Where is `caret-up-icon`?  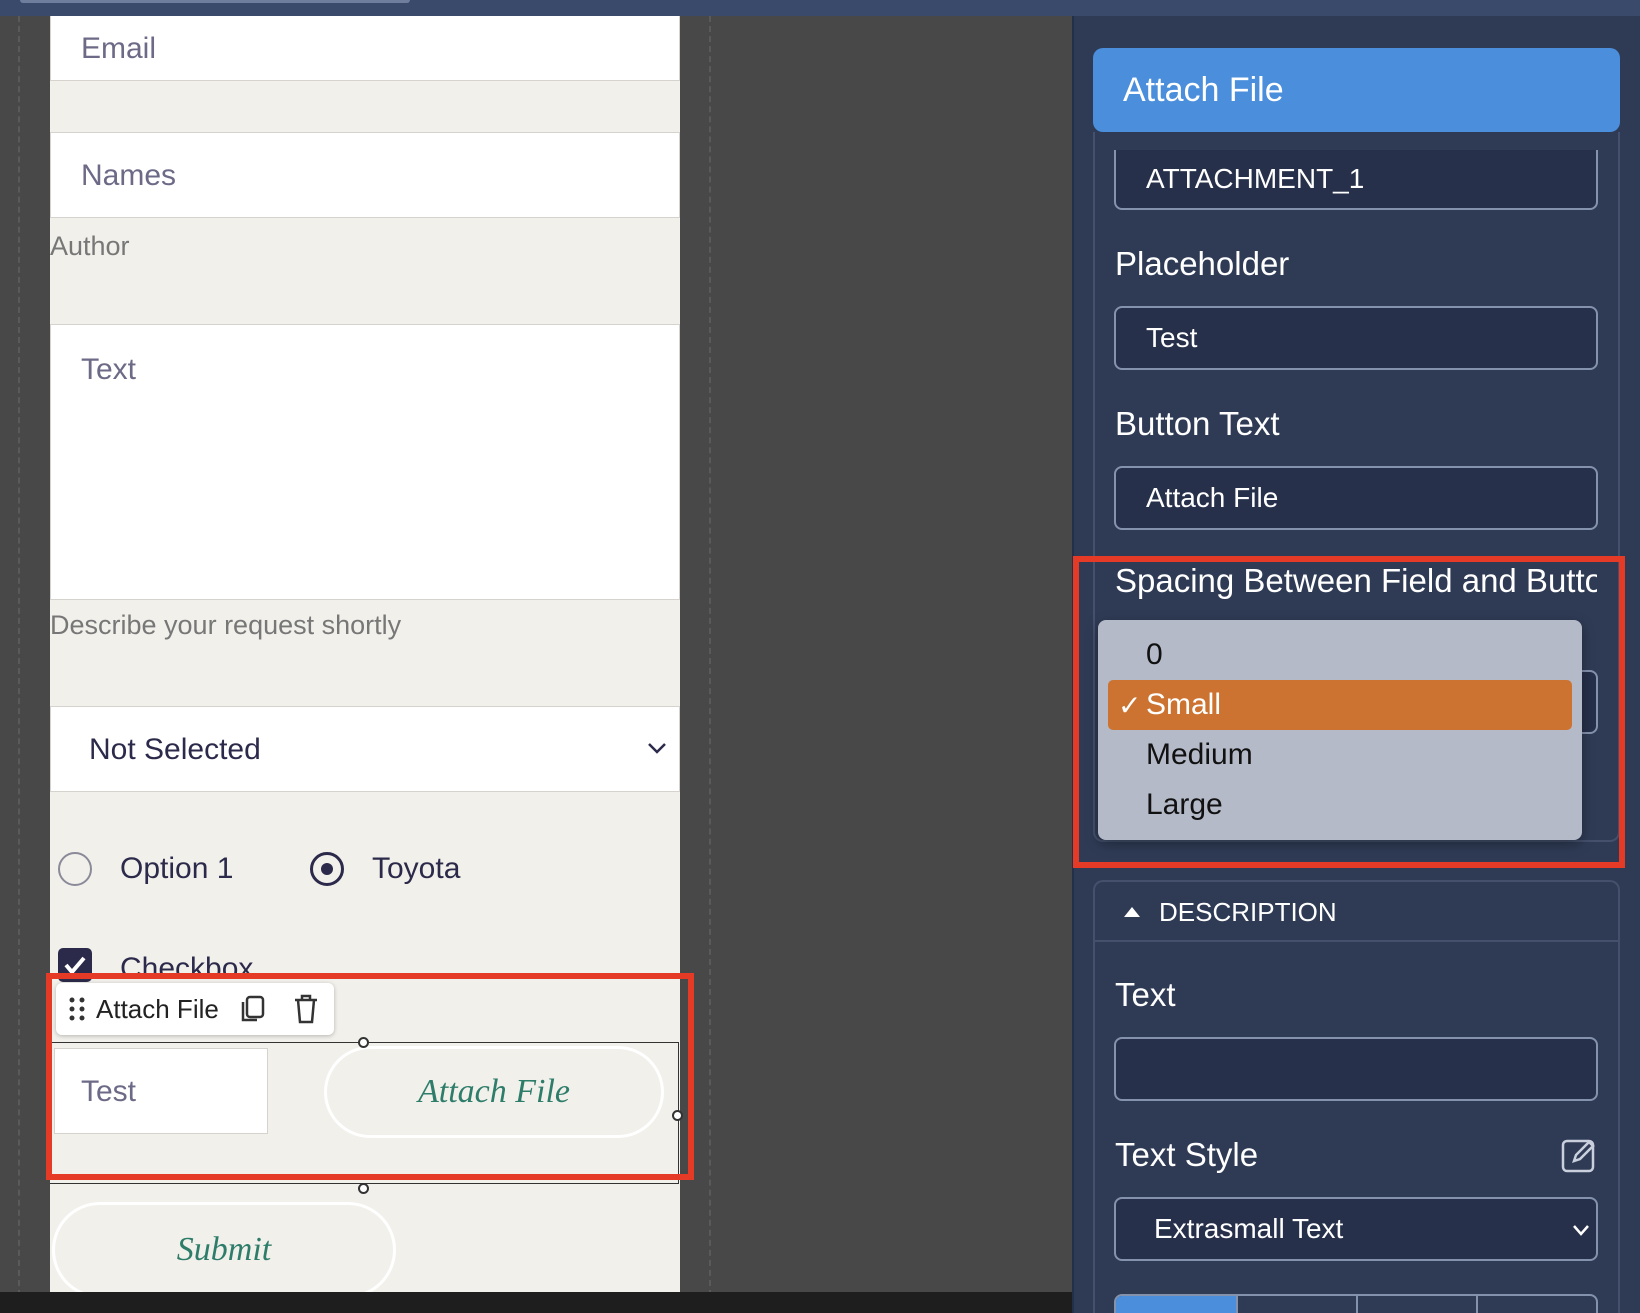
caret-up-icon is located at coordinates (1132, 912).